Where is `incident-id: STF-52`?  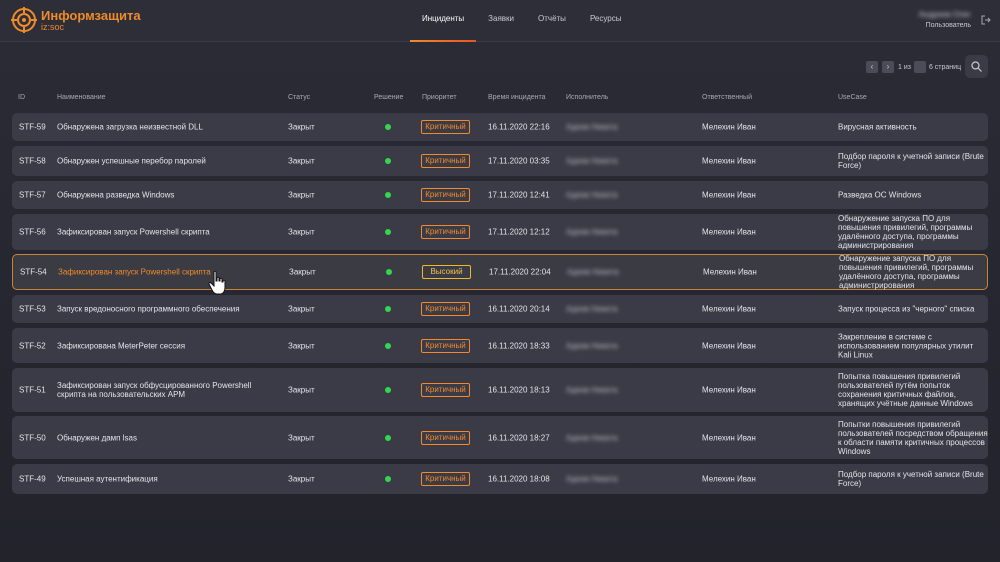
incident-id: STF-52 is located at coordinates (32, 345).